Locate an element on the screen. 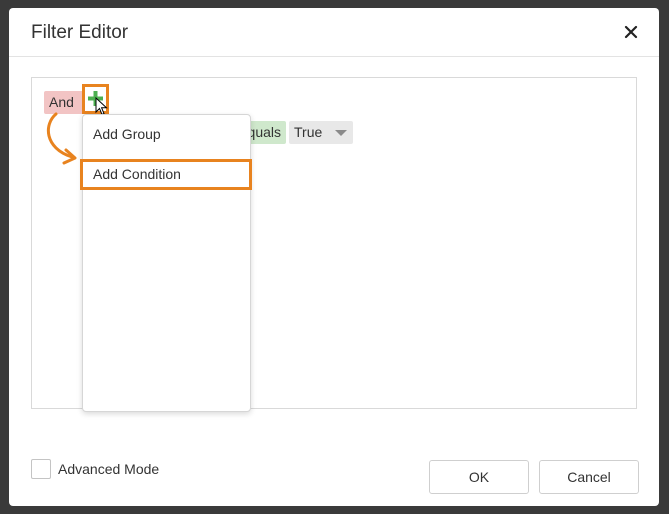 Image resolution: width=669 pixels, height=514 pixels. close-button is located at coordinates (631, 32).